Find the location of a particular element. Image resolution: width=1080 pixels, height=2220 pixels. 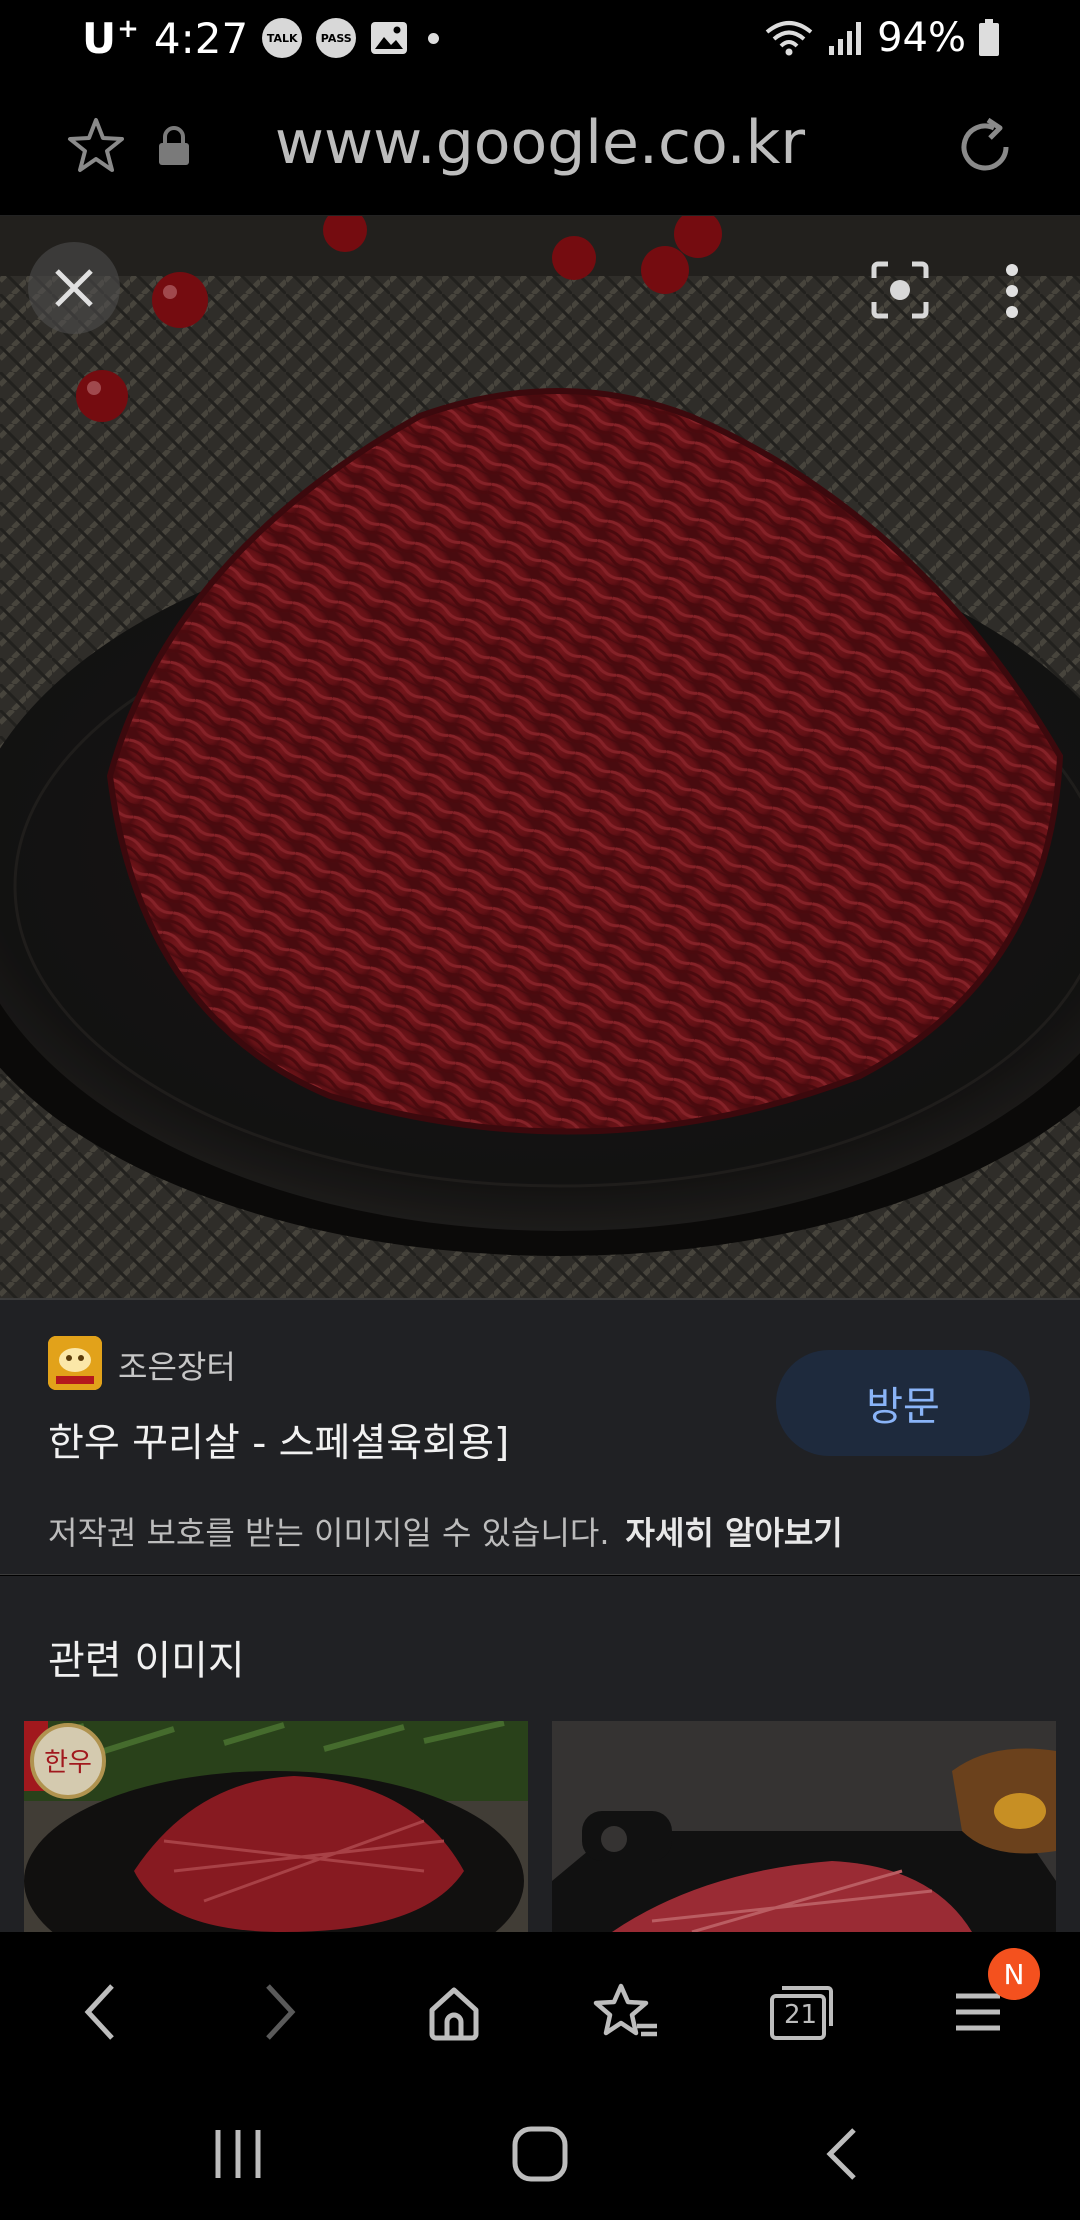

forward-icon is located at coordinates (281, 2012).